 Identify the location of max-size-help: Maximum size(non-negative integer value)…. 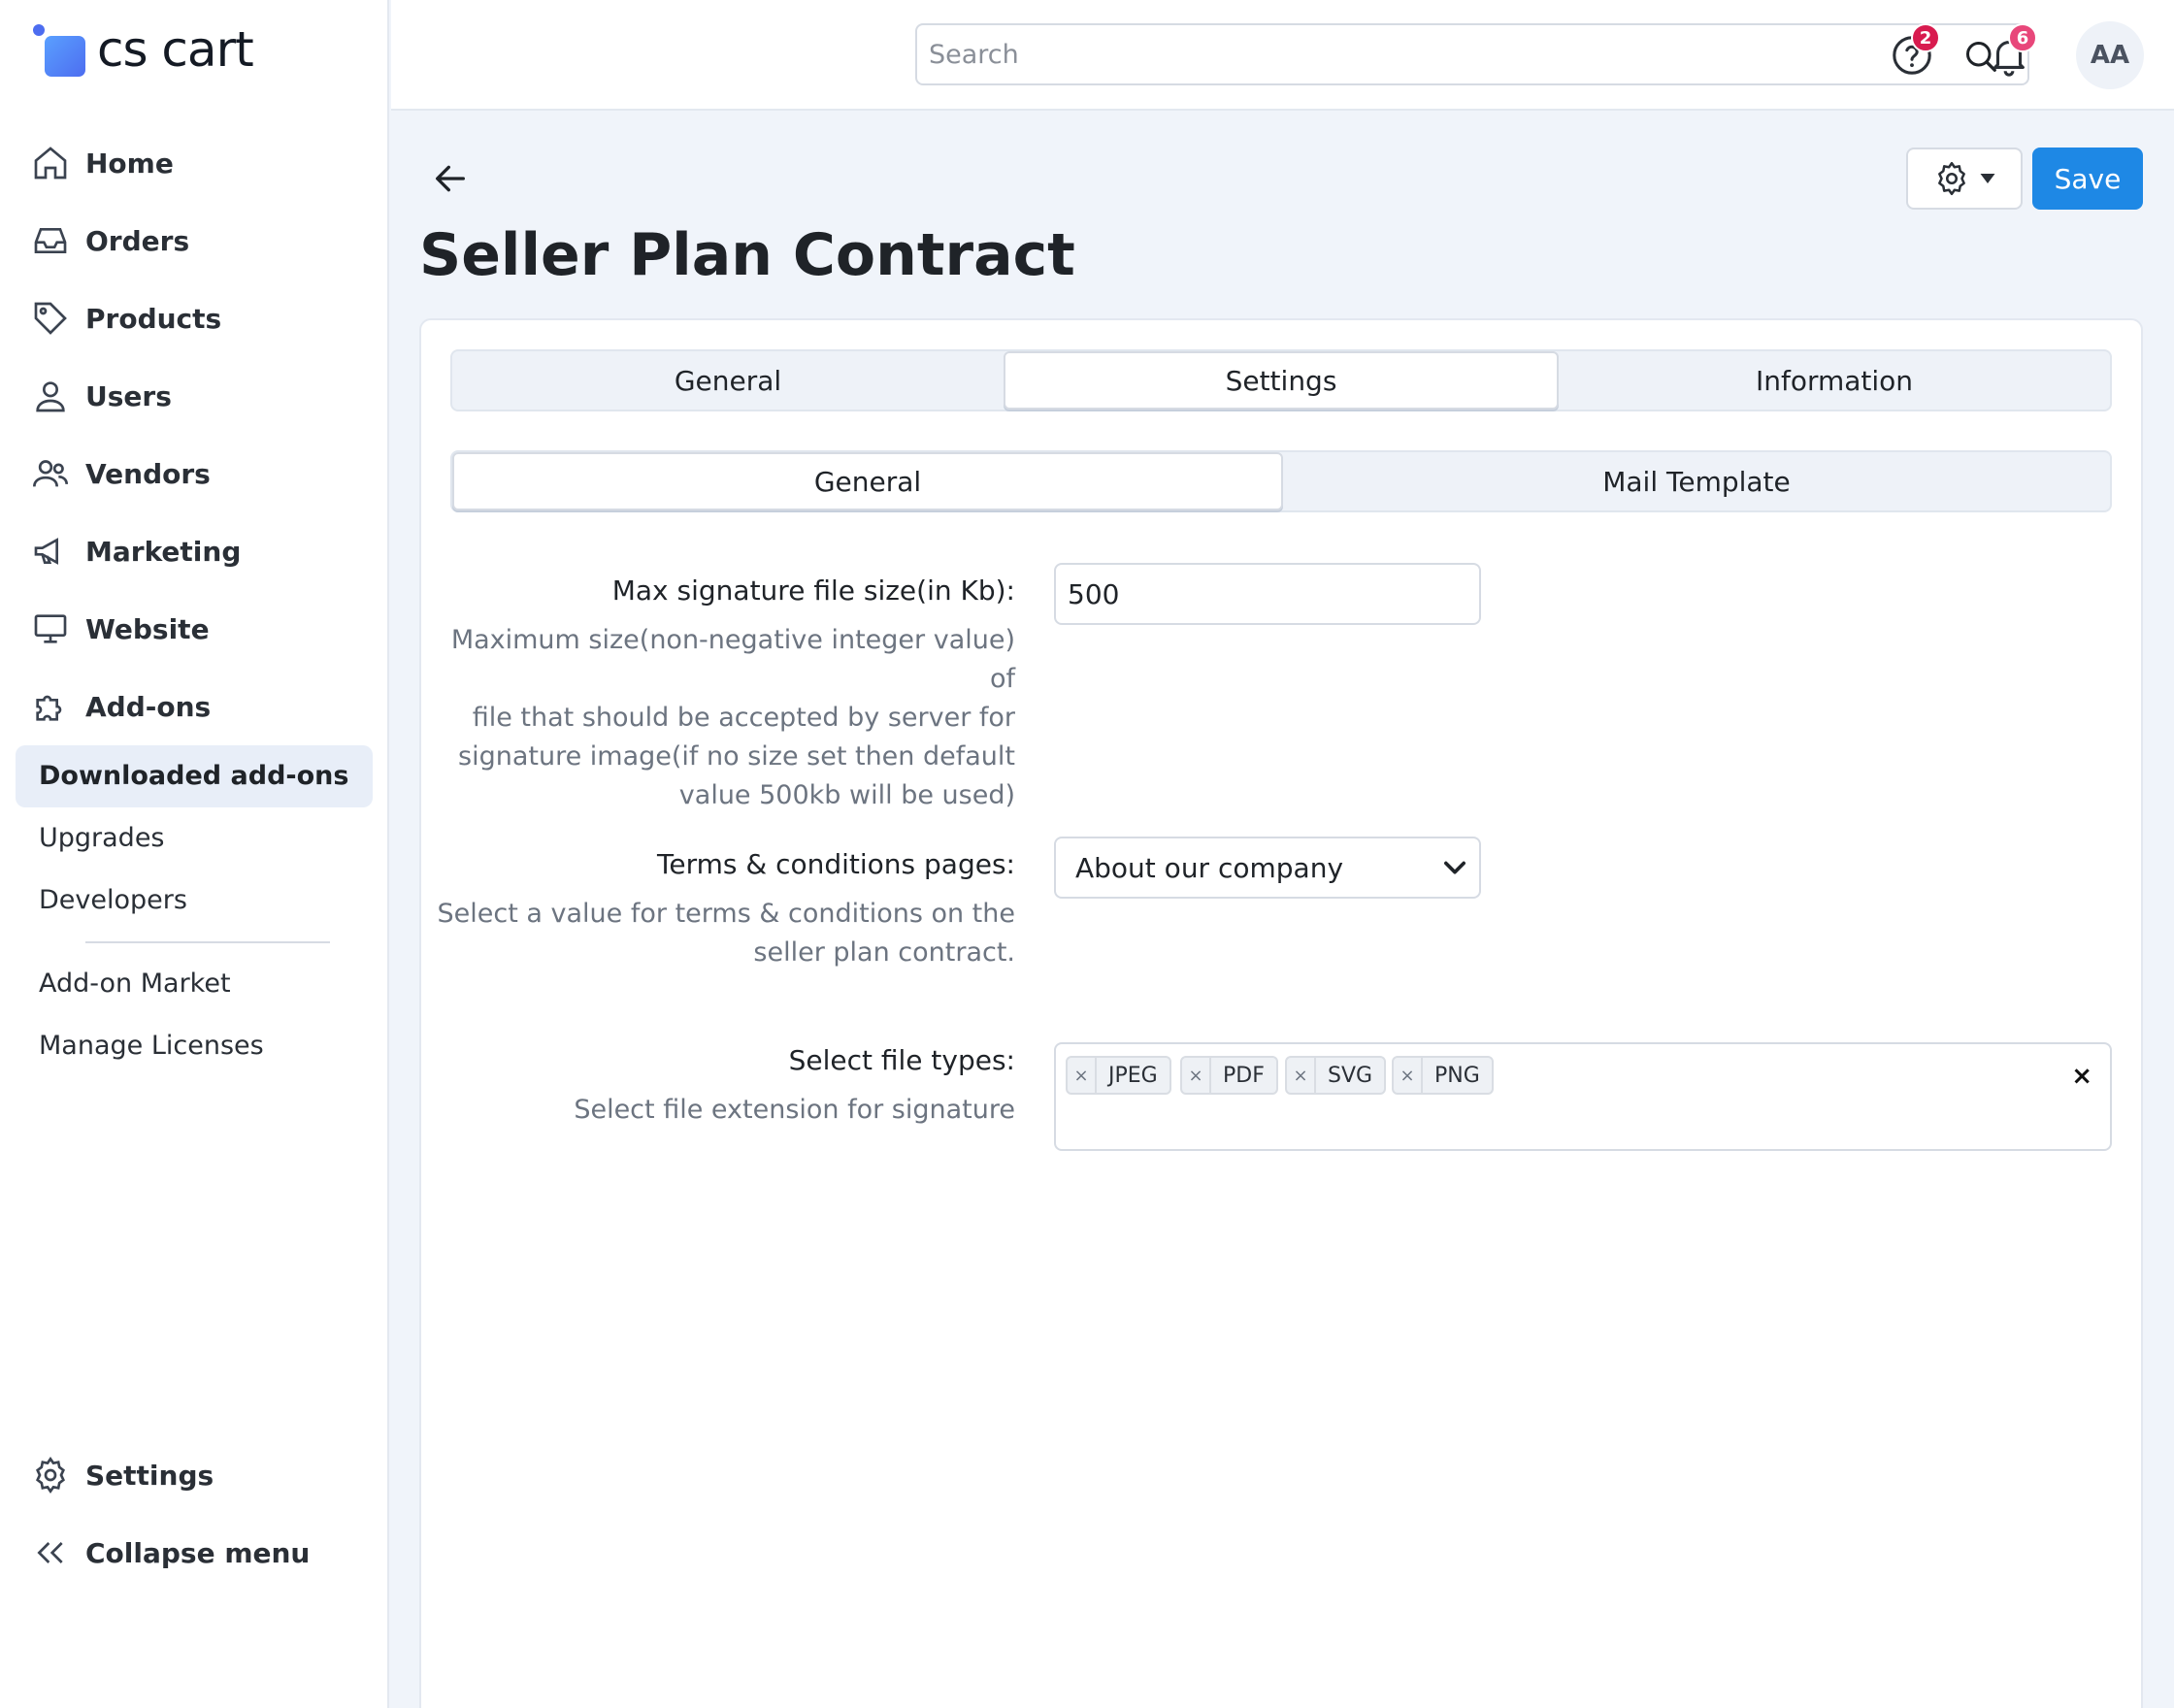
(718, 718).